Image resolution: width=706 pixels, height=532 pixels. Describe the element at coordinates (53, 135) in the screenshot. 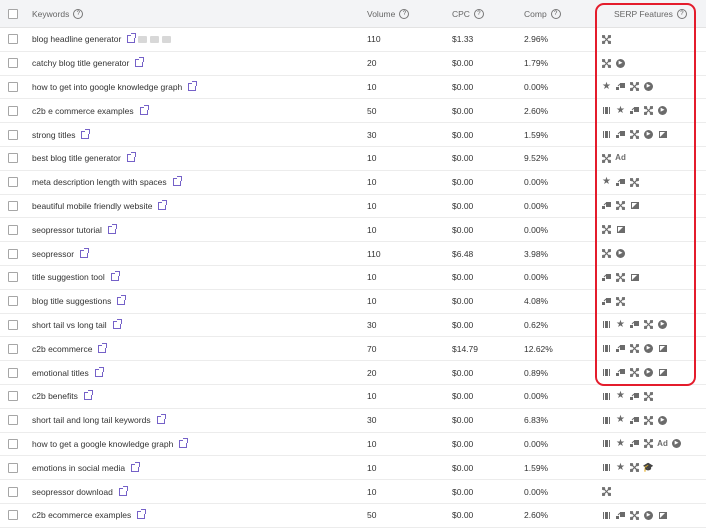

I see `keyword-text: strong titles` at that location.